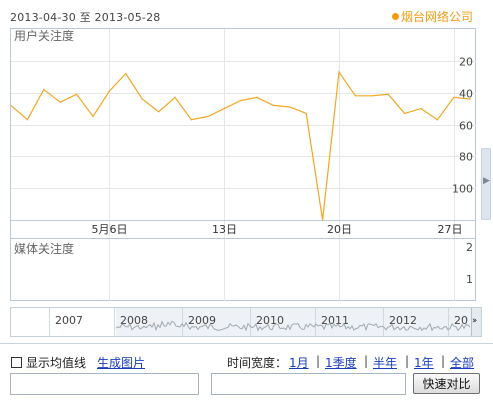 This screenshot has width=493, height=412. Describe the element at coordinates (277, 229) in the screenshot. I see `x-axis-ticks: 5月6日 13日 20日 27日` at that location.